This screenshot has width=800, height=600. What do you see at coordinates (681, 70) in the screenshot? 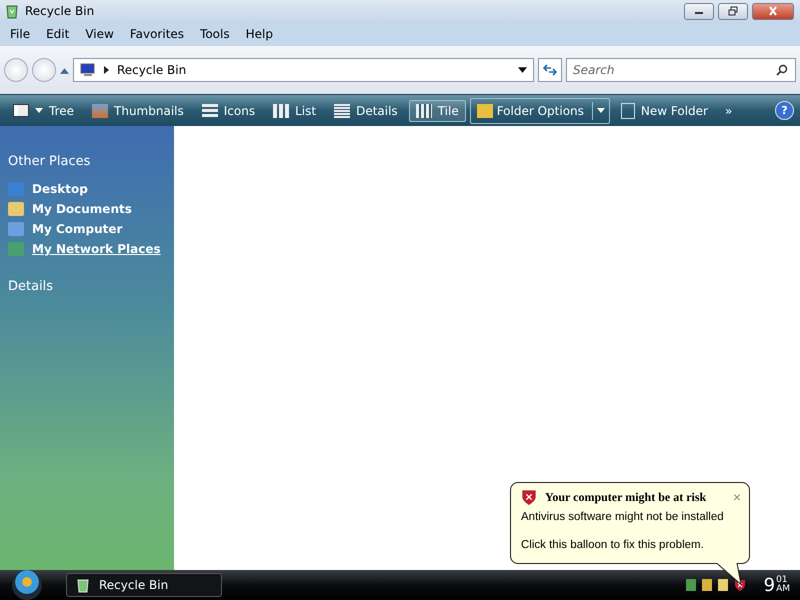
I see `search-field: Search` at bounding box center [681, 70].